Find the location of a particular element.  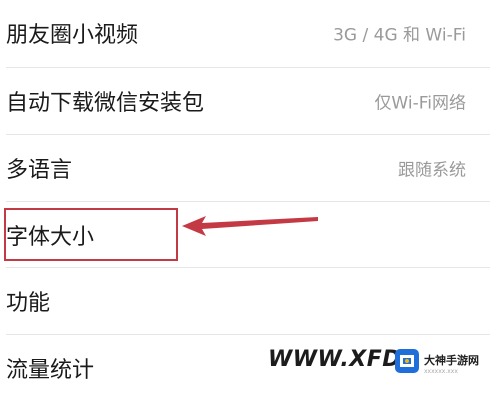

settings-item-value: 跟随系统 is located at coordinates (432, 170).